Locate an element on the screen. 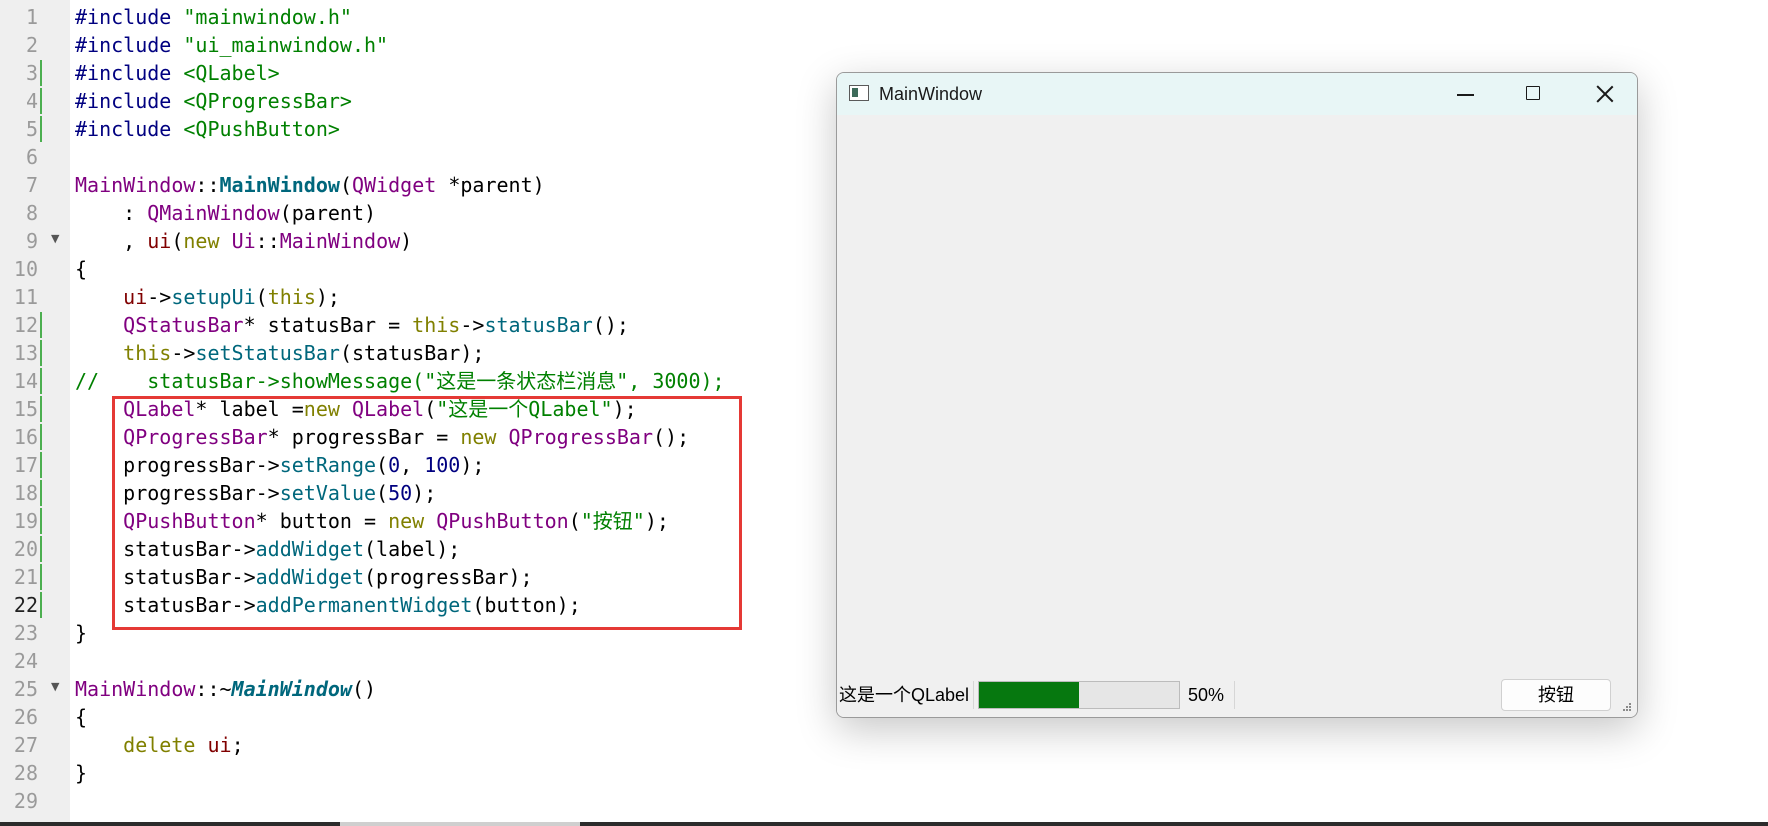  code-line: 7 MainWindow::MainWindow(QWidget *parent) is located at coordinates (450, 185).